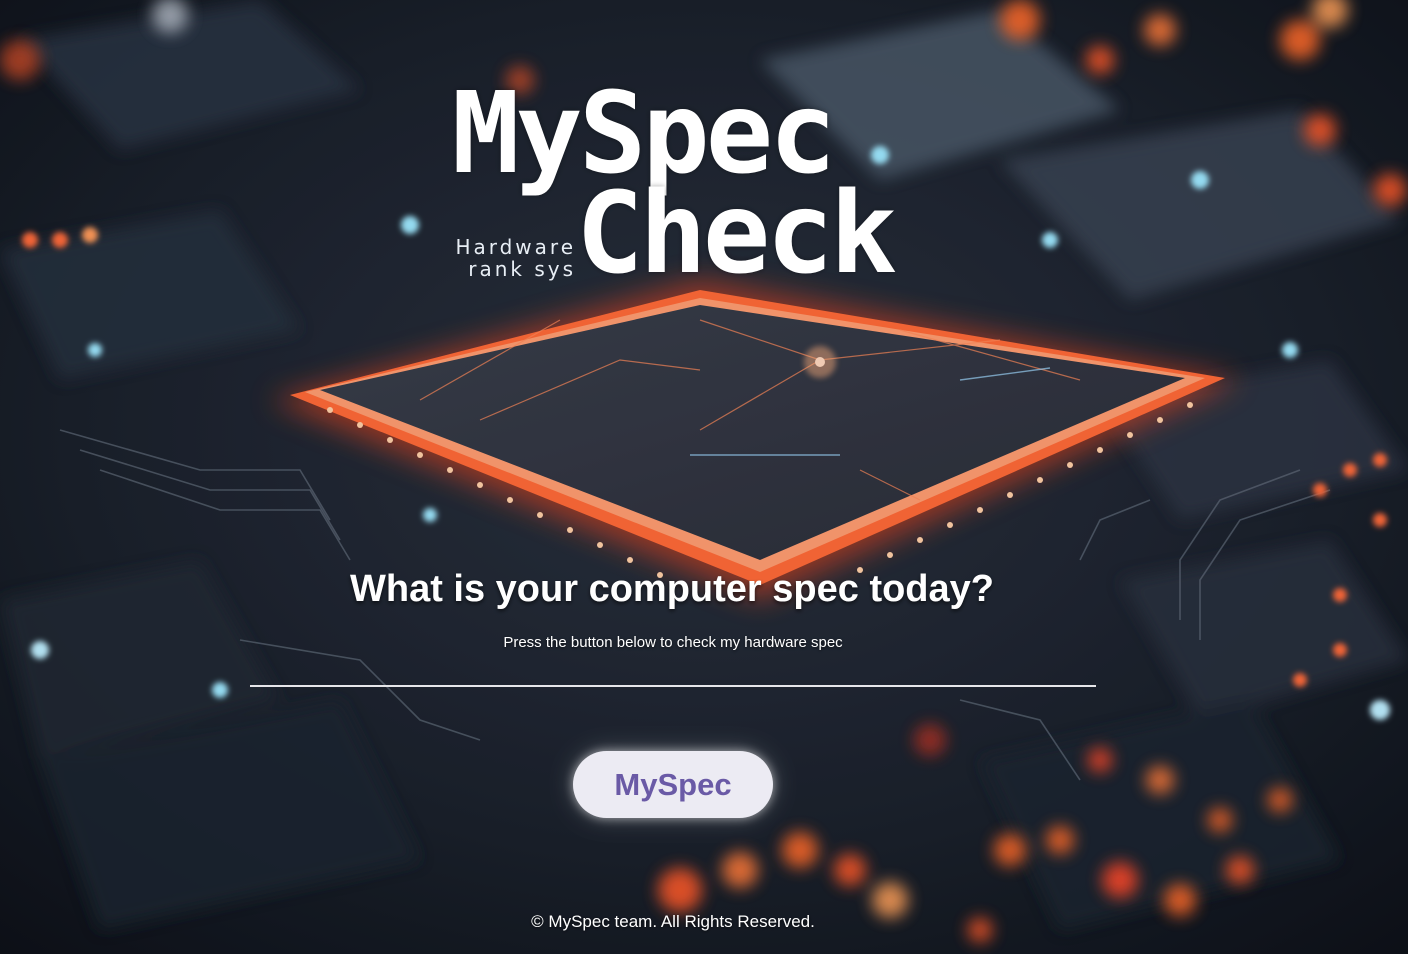  Describe the element at coordinates (515, 247) in the screenshot. I see `logo-tagline-line1: Hardware` at that location.